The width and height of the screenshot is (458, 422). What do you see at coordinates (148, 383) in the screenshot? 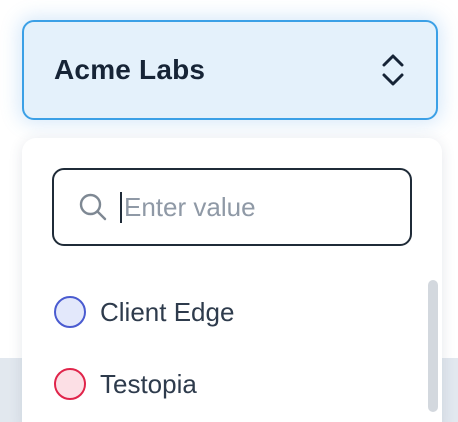
I see `option-label: Testopia` at bounding box center [148, 383].